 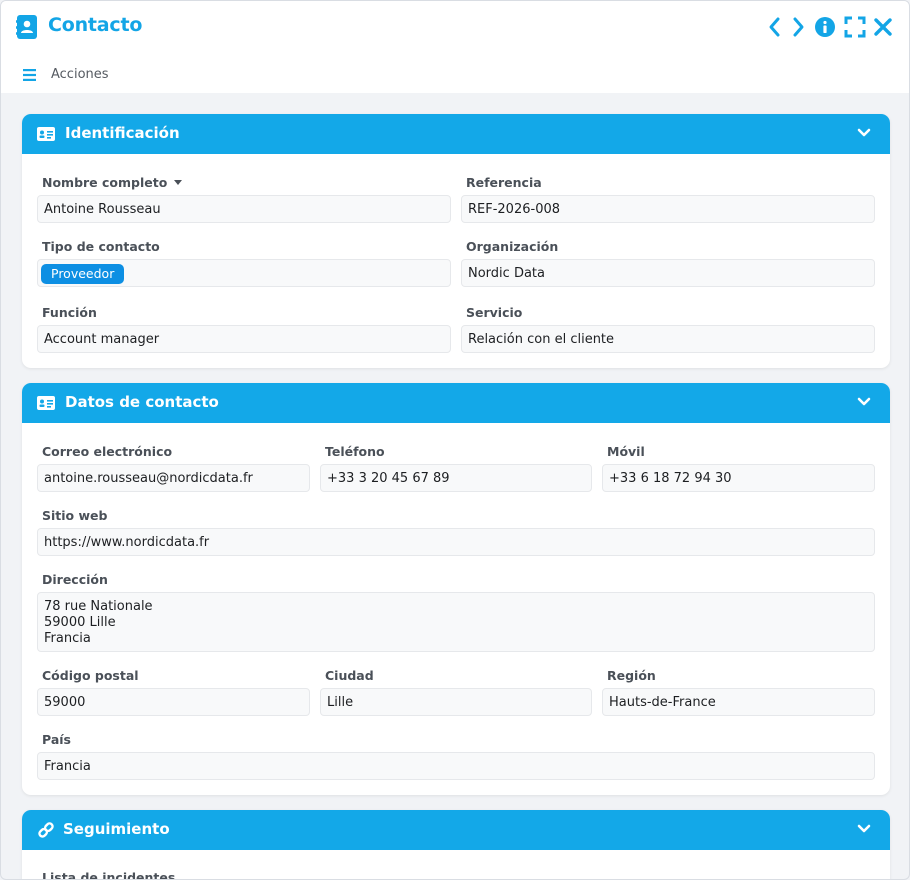 I want to click on sort-caret-icon, so click(x=178, y=182).